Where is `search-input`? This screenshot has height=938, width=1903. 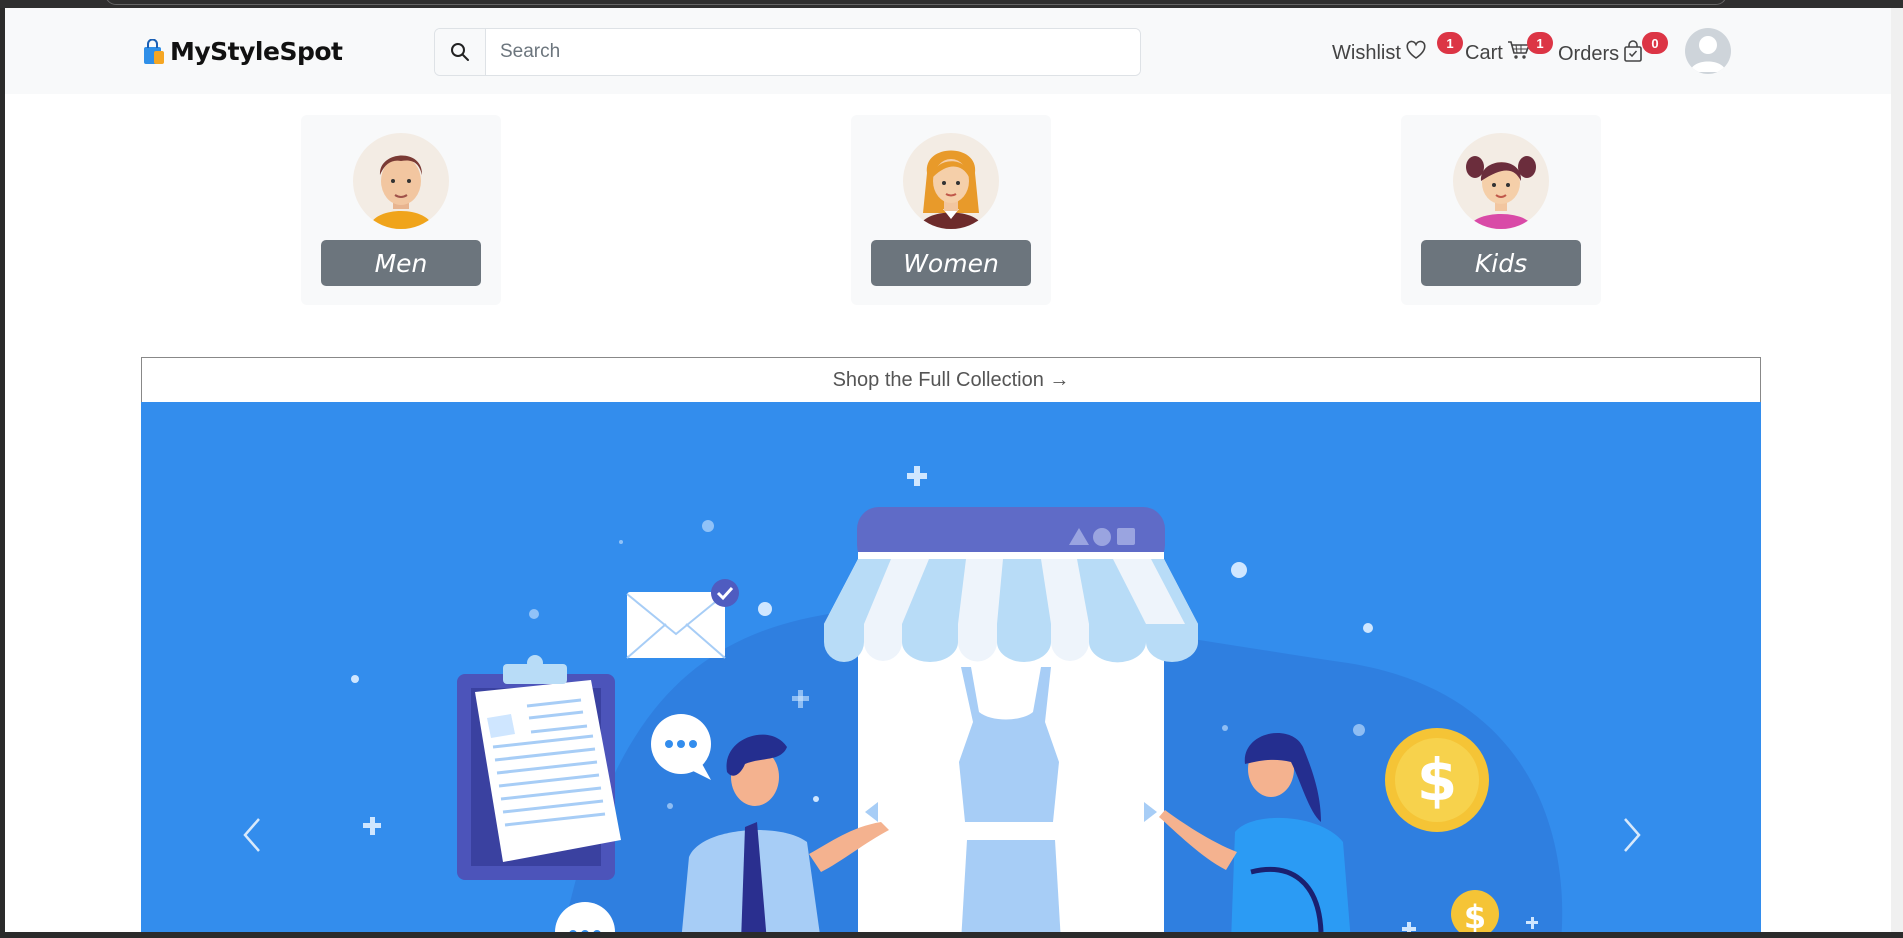 search-input is located at coordinates (813, 52).